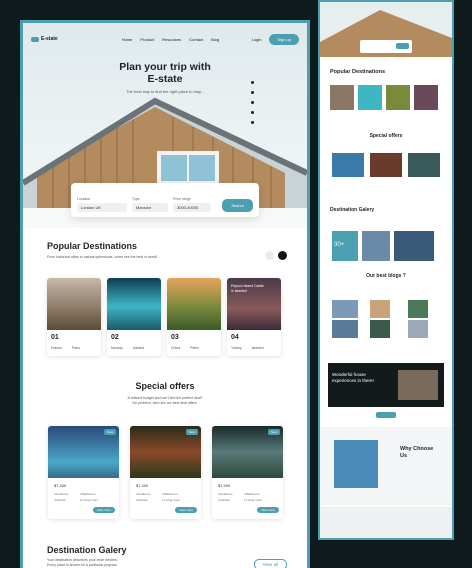 This screenshot has width=472, height=568. I want to click on card-meta: Turkey Istanbul, so click(247, 348).